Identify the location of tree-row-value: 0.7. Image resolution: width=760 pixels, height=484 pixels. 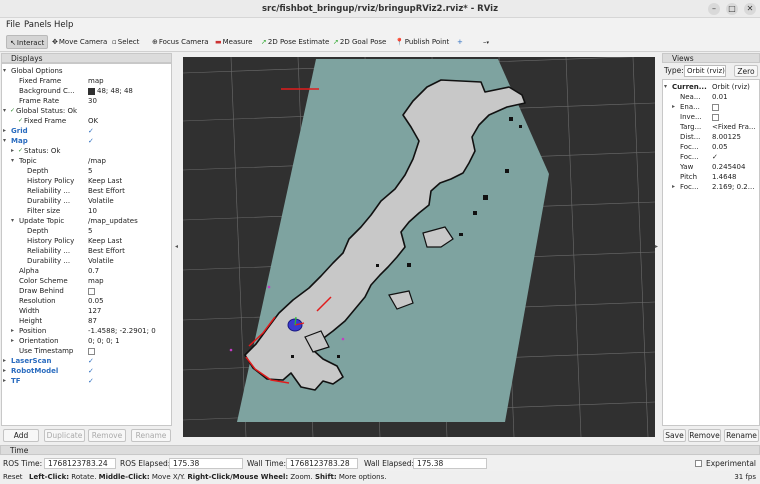
(93, 271).